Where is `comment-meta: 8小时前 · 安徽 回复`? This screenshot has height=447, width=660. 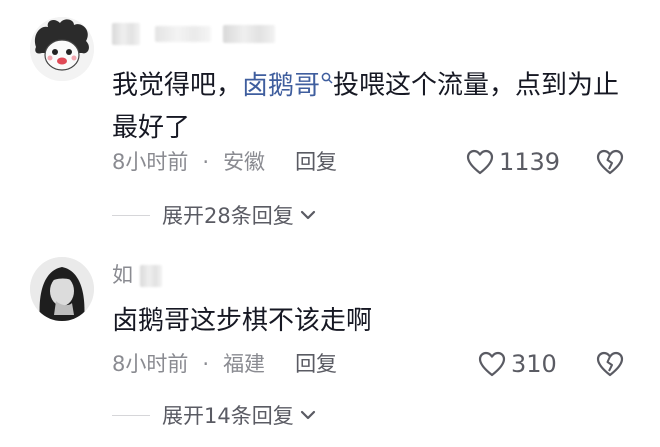
comment-meta: 8小时前 · 安徽 回复 is located at coordinates (224, 162).